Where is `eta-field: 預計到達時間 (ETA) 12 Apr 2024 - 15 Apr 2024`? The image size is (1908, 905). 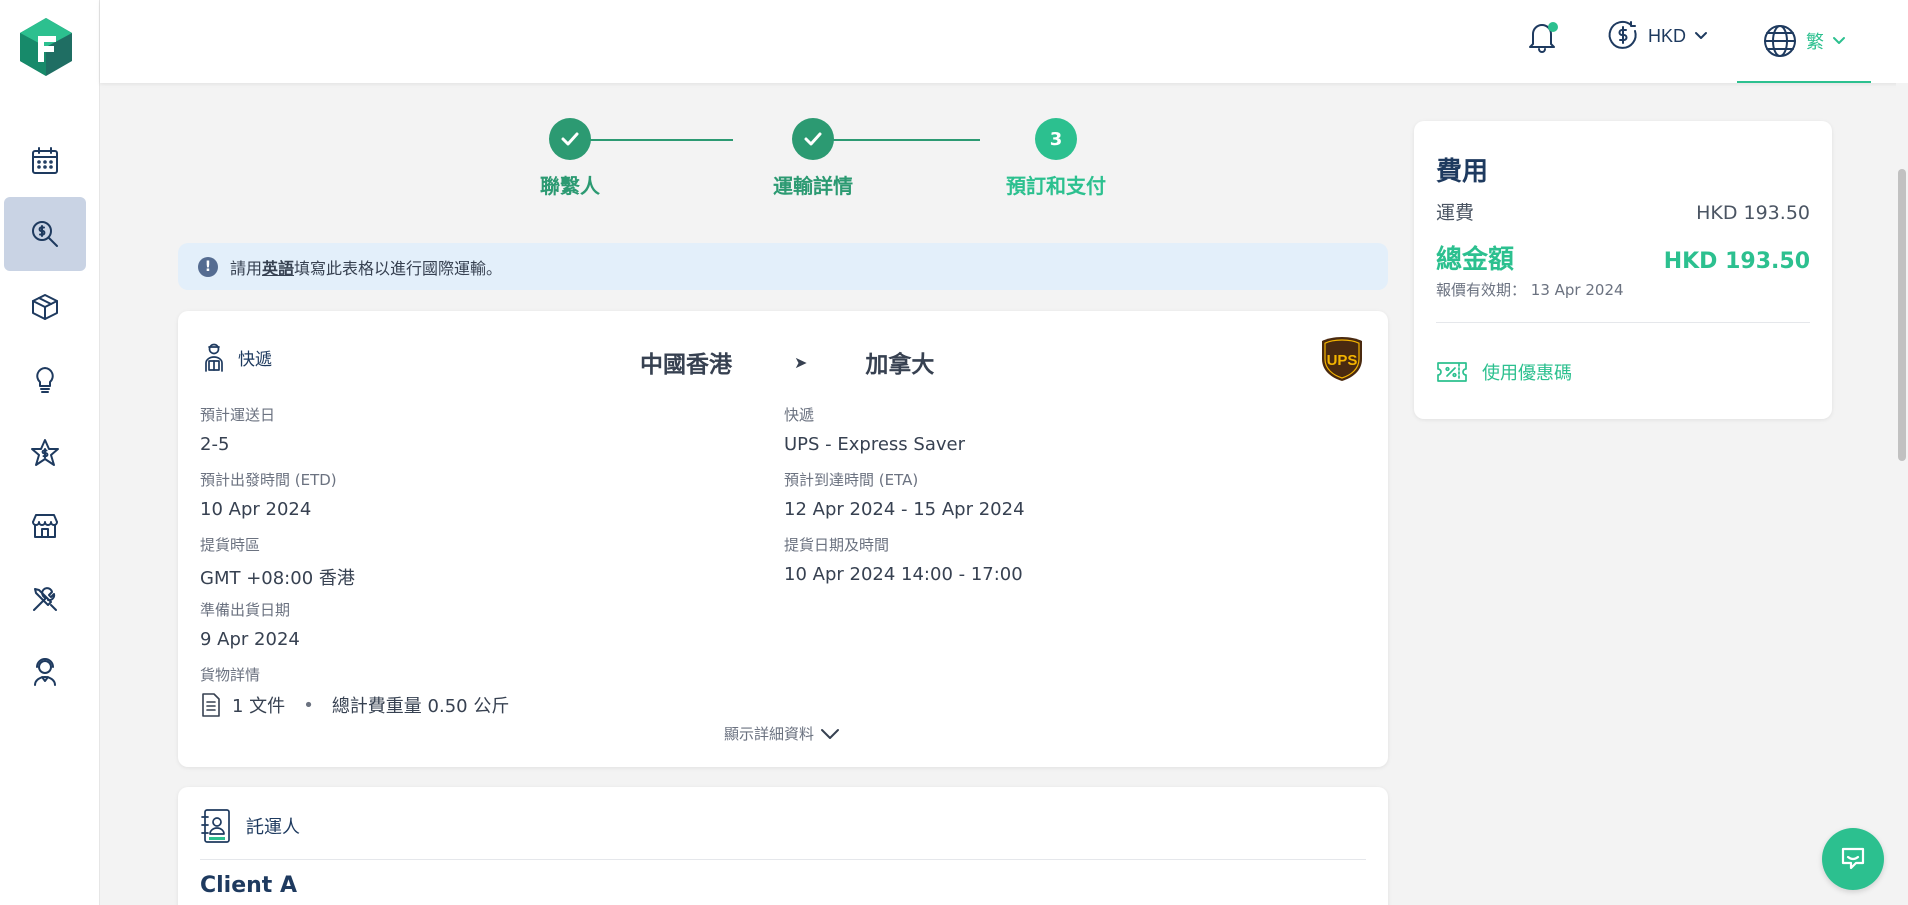
eta-field: 預計到達時間 (ETA) 12 Apr 2024 - 15 Apr 2024 is located at coordinates (904, 495).